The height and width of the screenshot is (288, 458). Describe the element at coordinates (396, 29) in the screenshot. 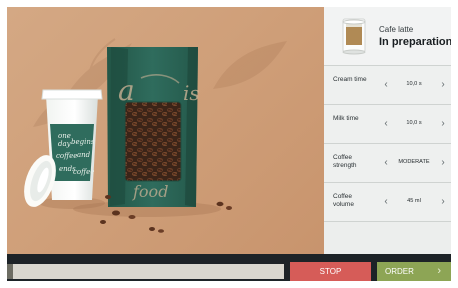

I see `current-order-name: Cafe latte` at that location.